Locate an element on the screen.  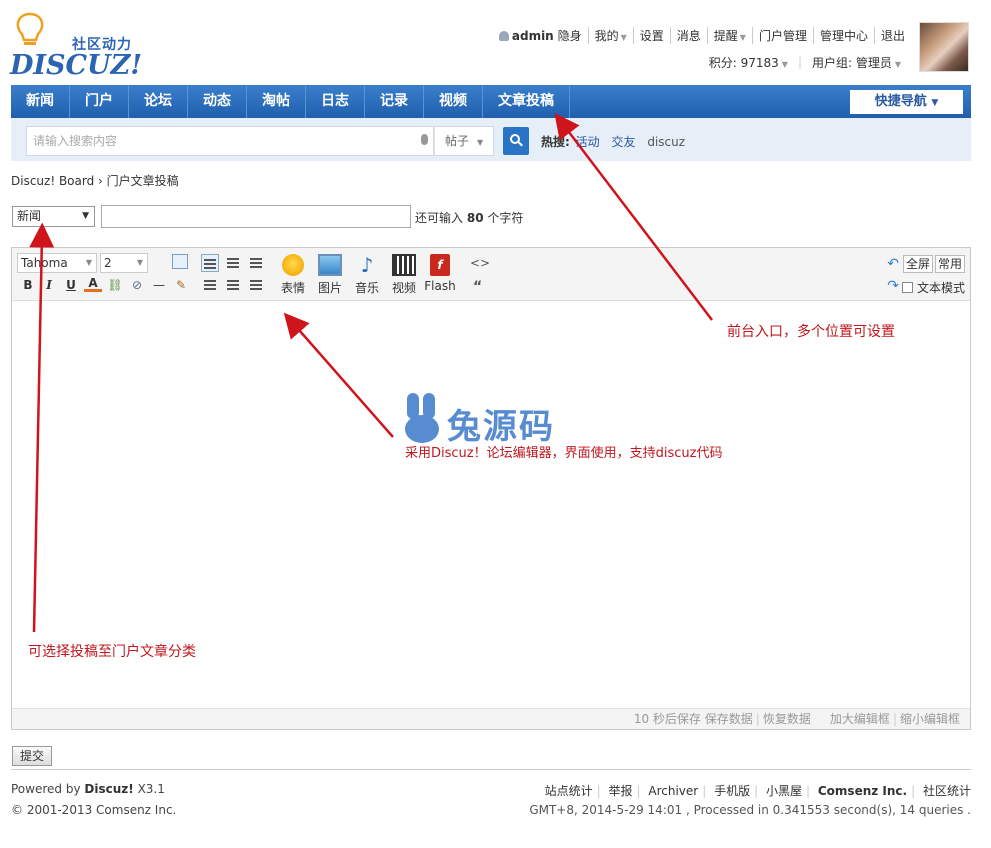
annotation-entry: 前台入口，多个位置可设置 is located at coordinates (811, 332).